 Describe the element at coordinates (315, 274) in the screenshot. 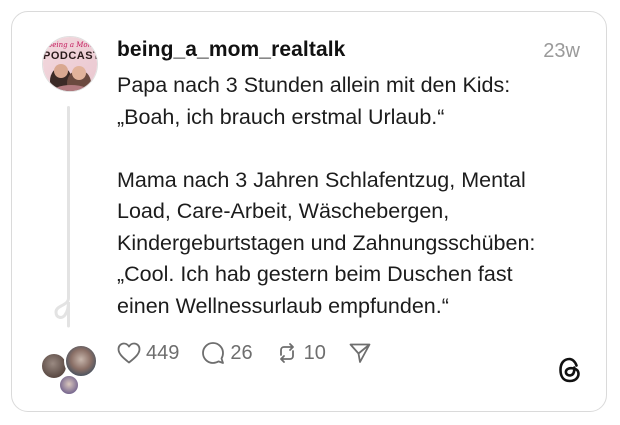

I see `text-line: „Cool. Ich hab gestern beim Duschen fast` at that location.